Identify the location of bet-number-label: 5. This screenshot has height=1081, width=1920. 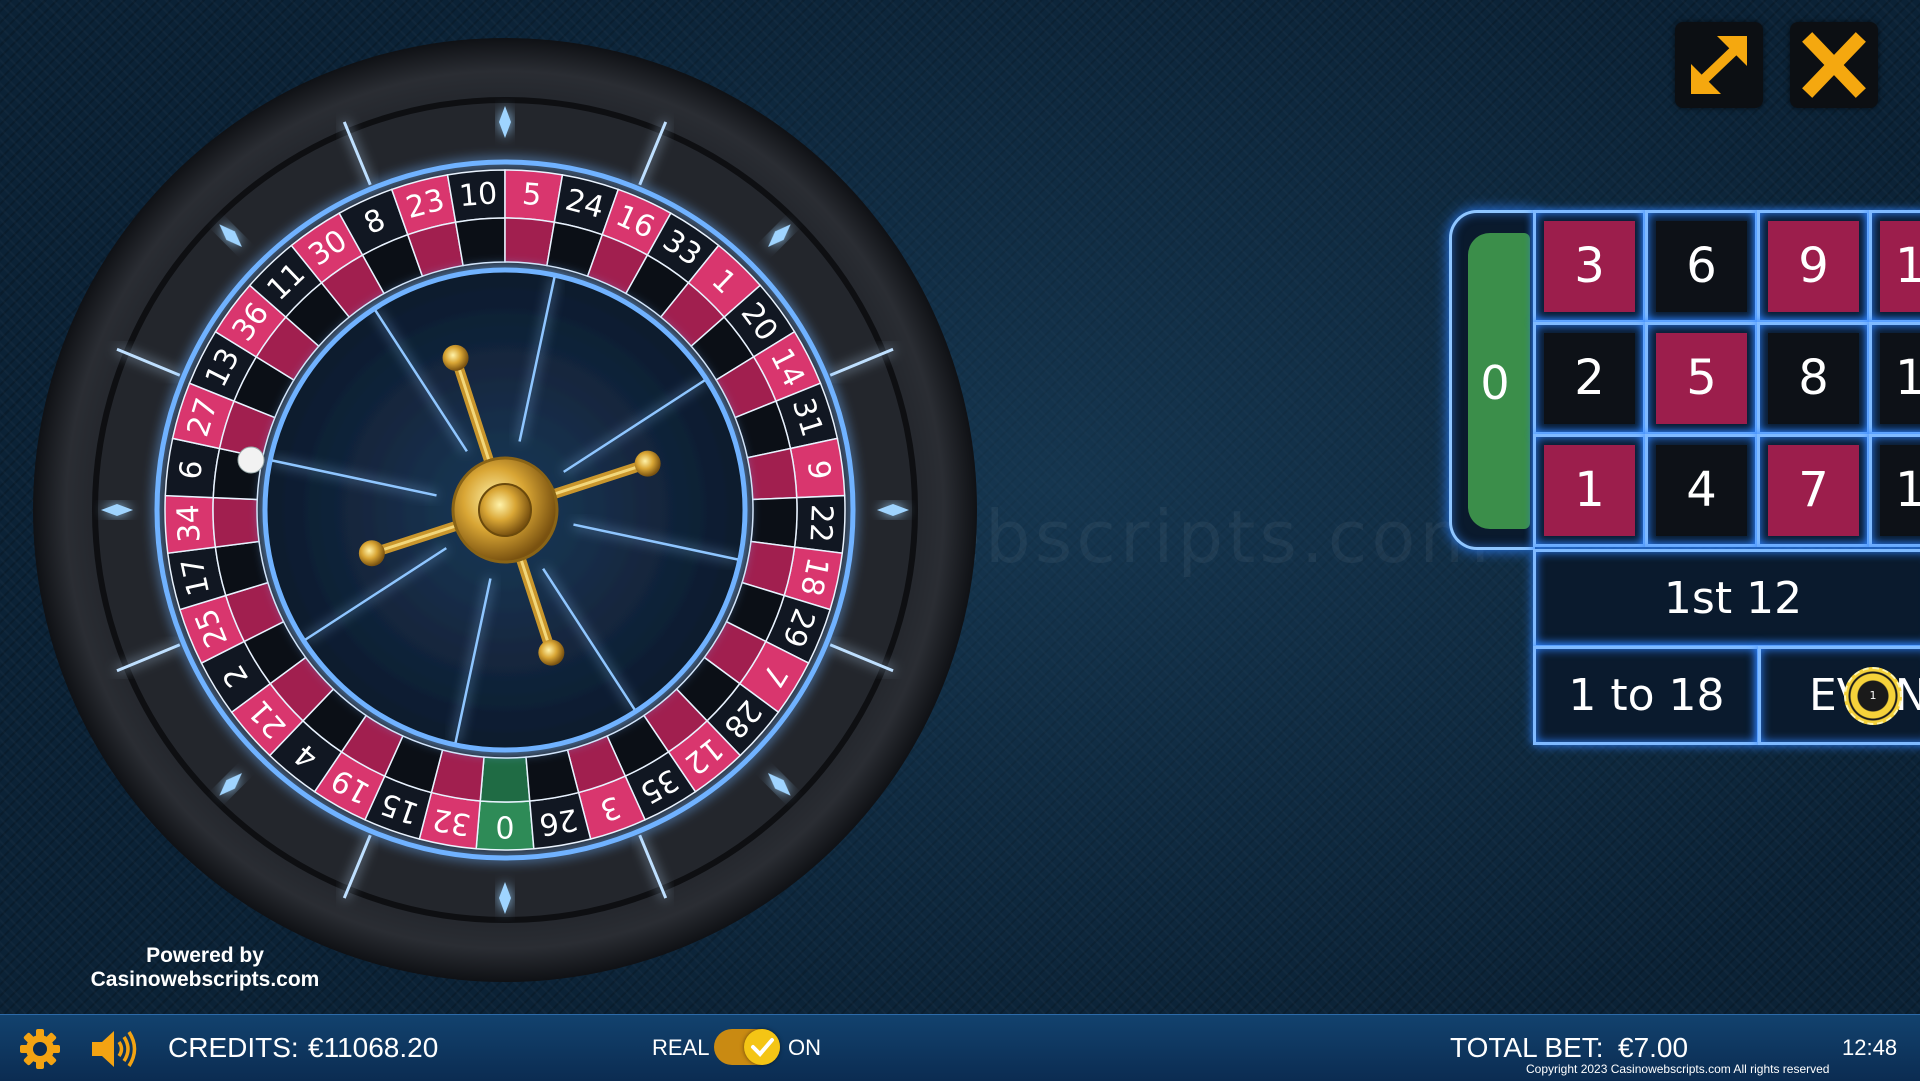
(1701, 378).